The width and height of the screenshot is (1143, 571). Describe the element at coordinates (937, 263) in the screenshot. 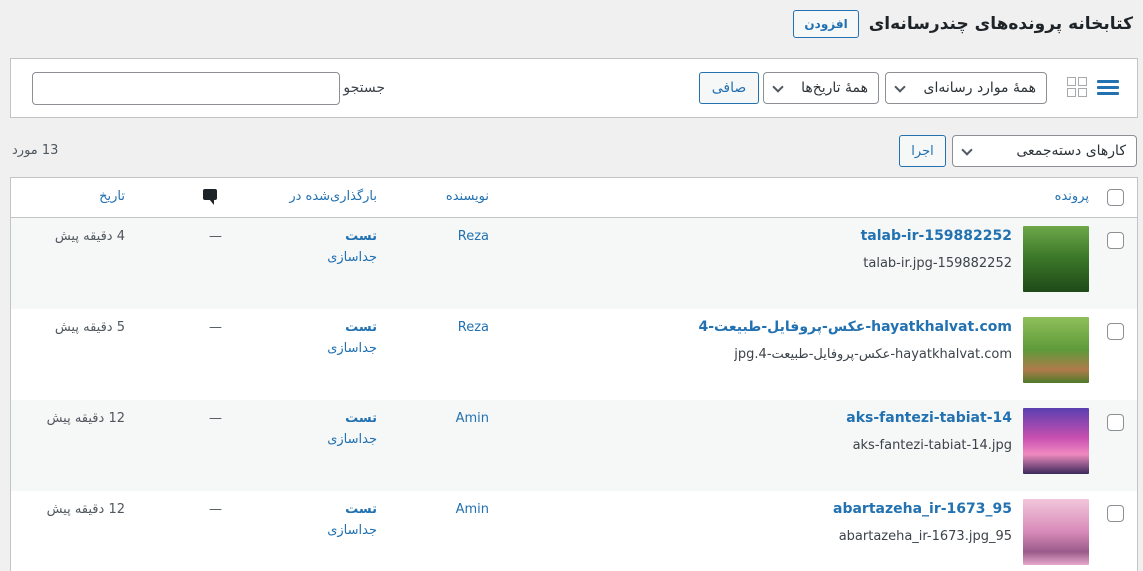

I see `media-filename: talab-ir.jpg-159882252` at that location.